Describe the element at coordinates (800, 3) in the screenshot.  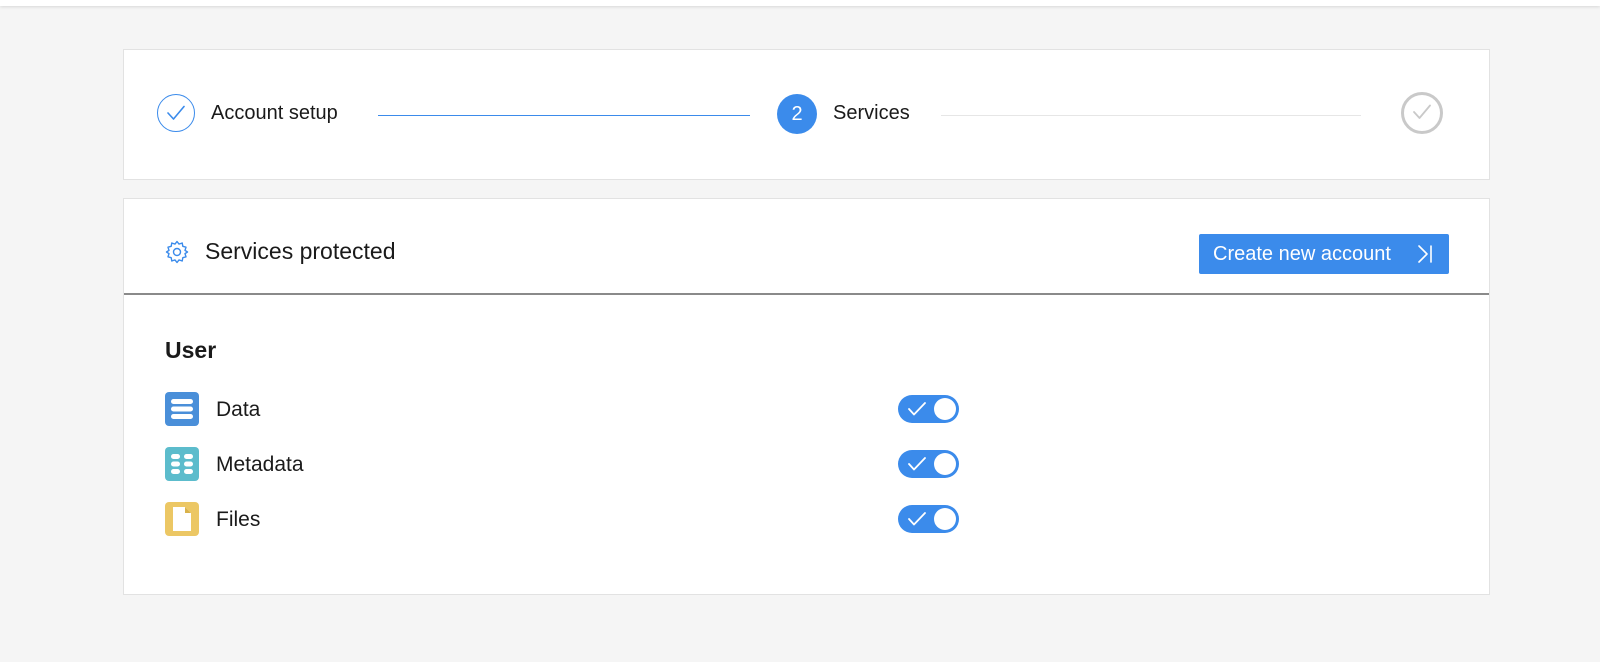
I see `top-bar` at that location.